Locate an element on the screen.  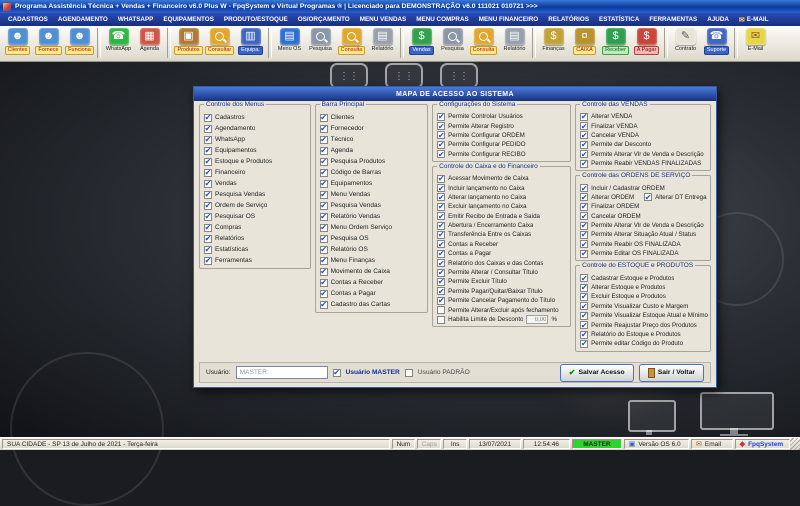
checkbox-tecnico: ✔ is located at coordinates (323, 139).